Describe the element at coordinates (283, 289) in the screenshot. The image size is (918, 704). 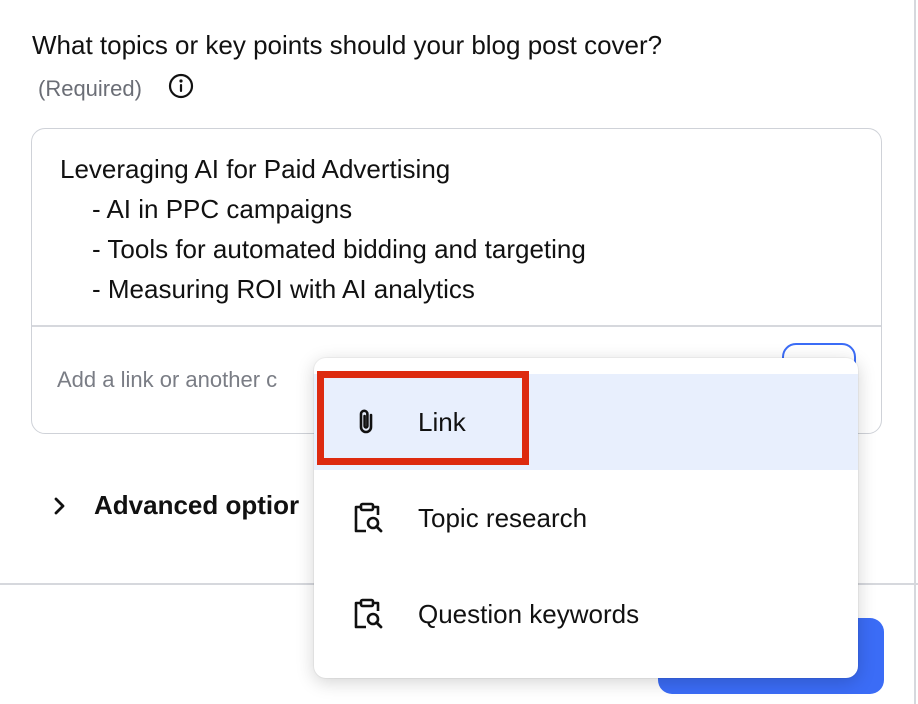
I see `topics-bullet: - Measuring ROI with AI analytics` at that location.